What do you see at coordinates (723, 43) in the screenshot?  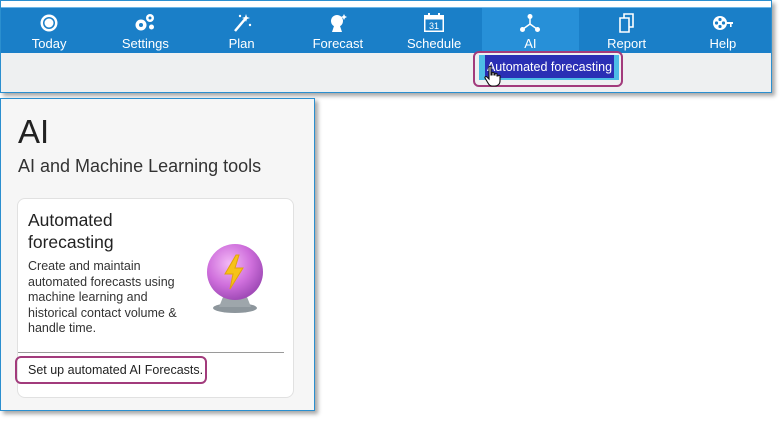 I see `nav-item-label: Help` at bounding box center [723, 43].